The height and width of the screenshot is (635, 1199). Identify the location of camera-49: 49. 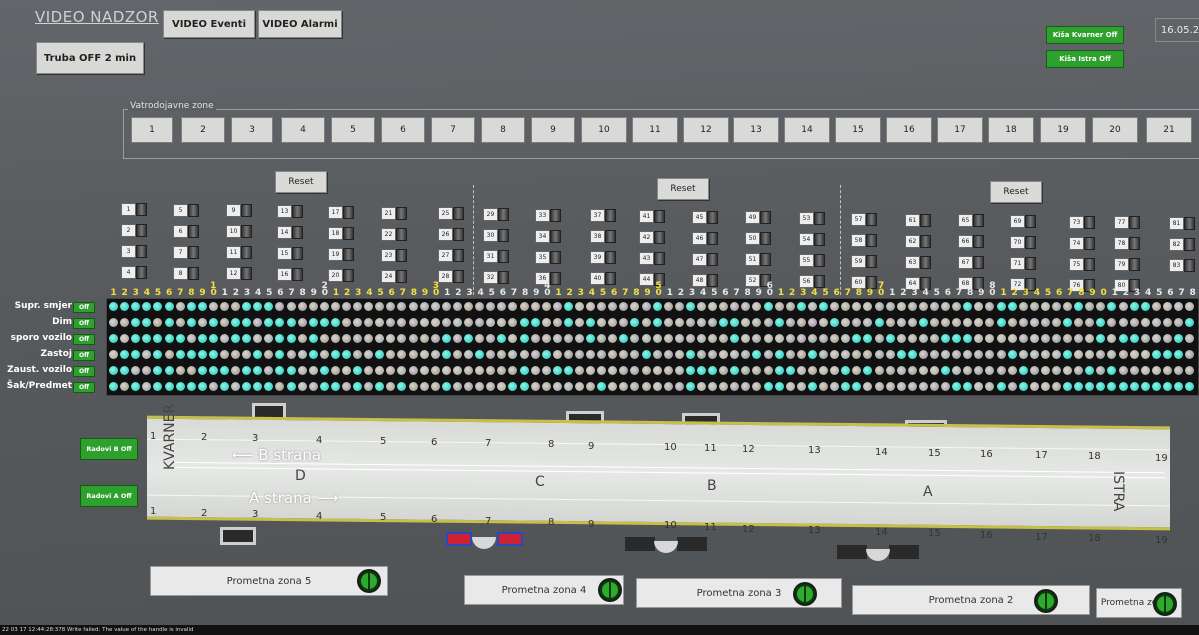
(758, 218).